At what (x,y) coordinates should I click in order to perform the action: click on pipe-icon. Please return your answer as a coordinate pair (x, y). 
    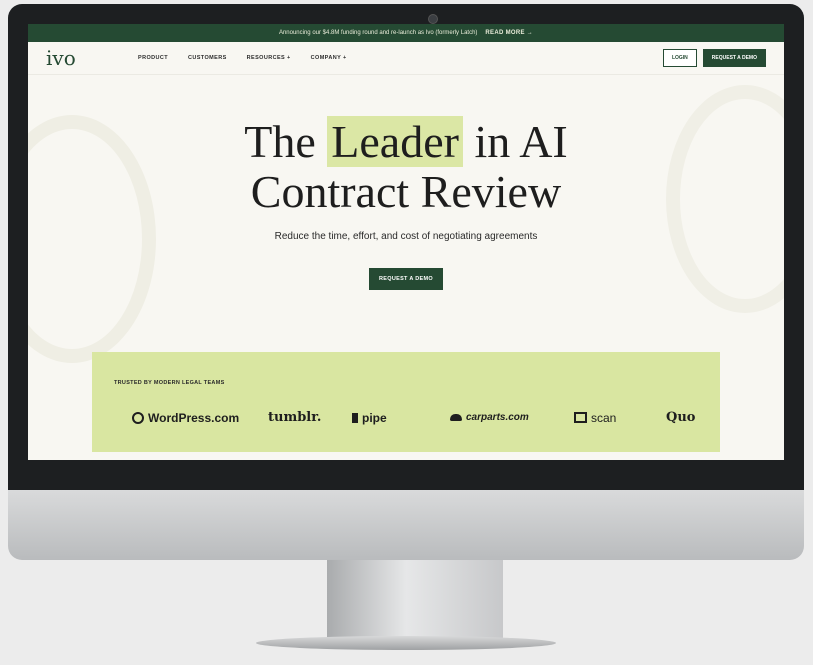
    Looking at the image, I should click on (355, 417).